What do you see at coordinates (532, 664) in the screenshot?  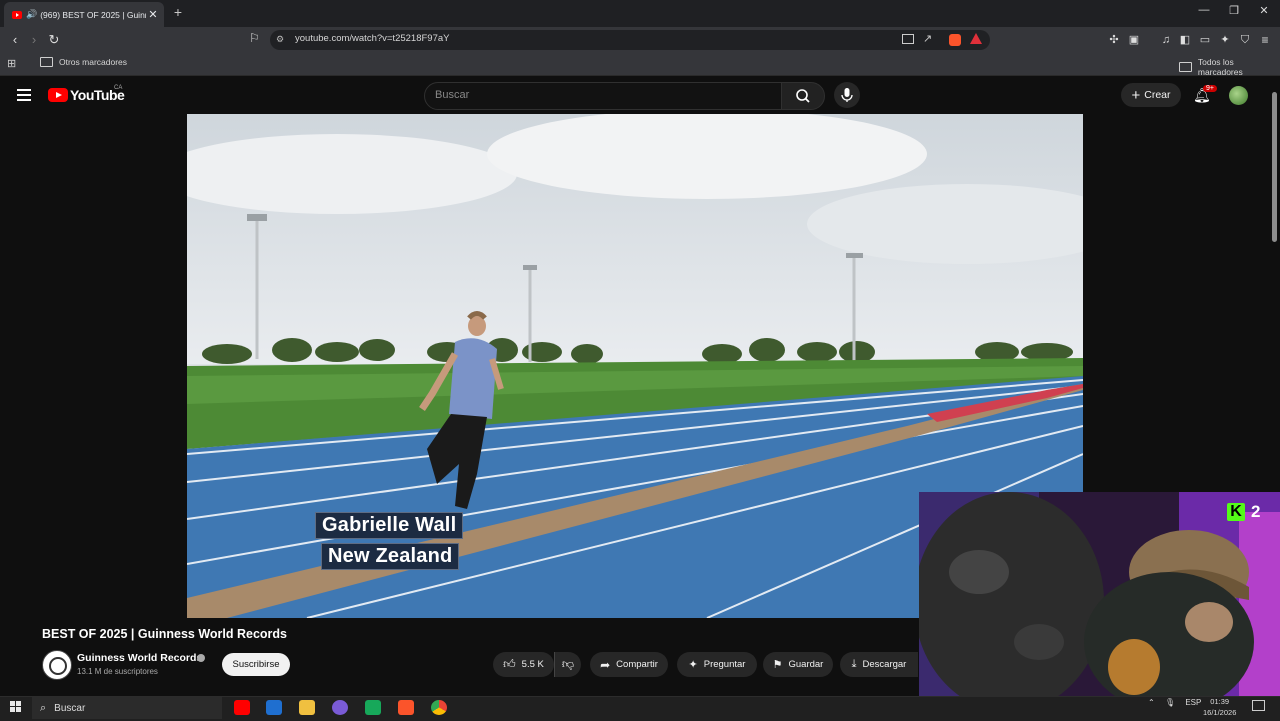 I see `like-count: 5.5 K` at bounding box center [532, 664].